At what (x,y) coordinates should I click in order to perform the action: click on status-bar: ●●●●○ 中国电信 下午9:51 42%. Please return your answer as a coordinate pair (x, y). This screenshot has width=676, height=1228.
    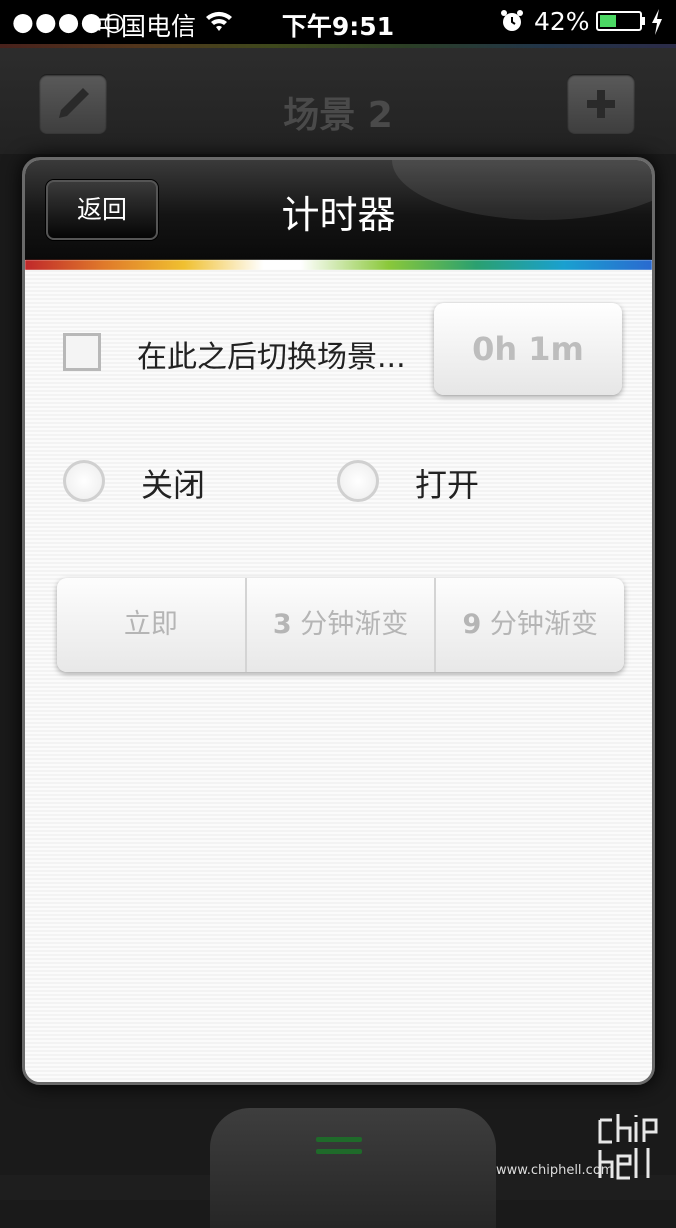
    Looking at the image, I should click on (338, 22).